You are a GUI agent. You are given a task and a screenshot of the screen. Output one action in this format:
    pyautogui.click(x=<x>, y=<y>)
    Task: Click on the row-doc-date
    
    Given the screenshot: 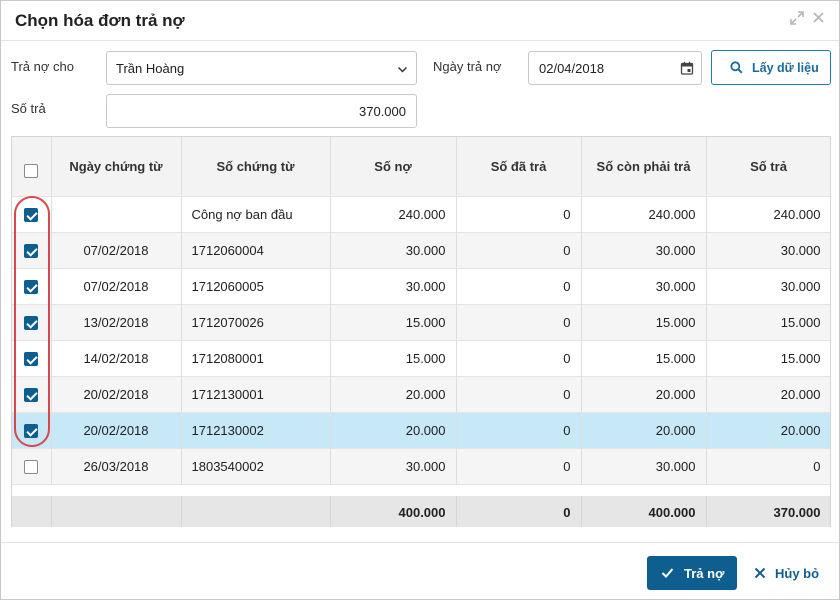 What is the action you would take?
    pyautogui.click(x=116, y=214)
    